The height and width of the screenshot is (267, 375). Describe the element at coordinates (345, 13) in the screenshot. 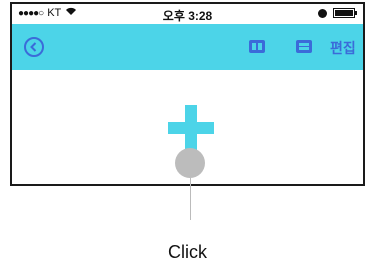

I see `battery-icon` at that location.